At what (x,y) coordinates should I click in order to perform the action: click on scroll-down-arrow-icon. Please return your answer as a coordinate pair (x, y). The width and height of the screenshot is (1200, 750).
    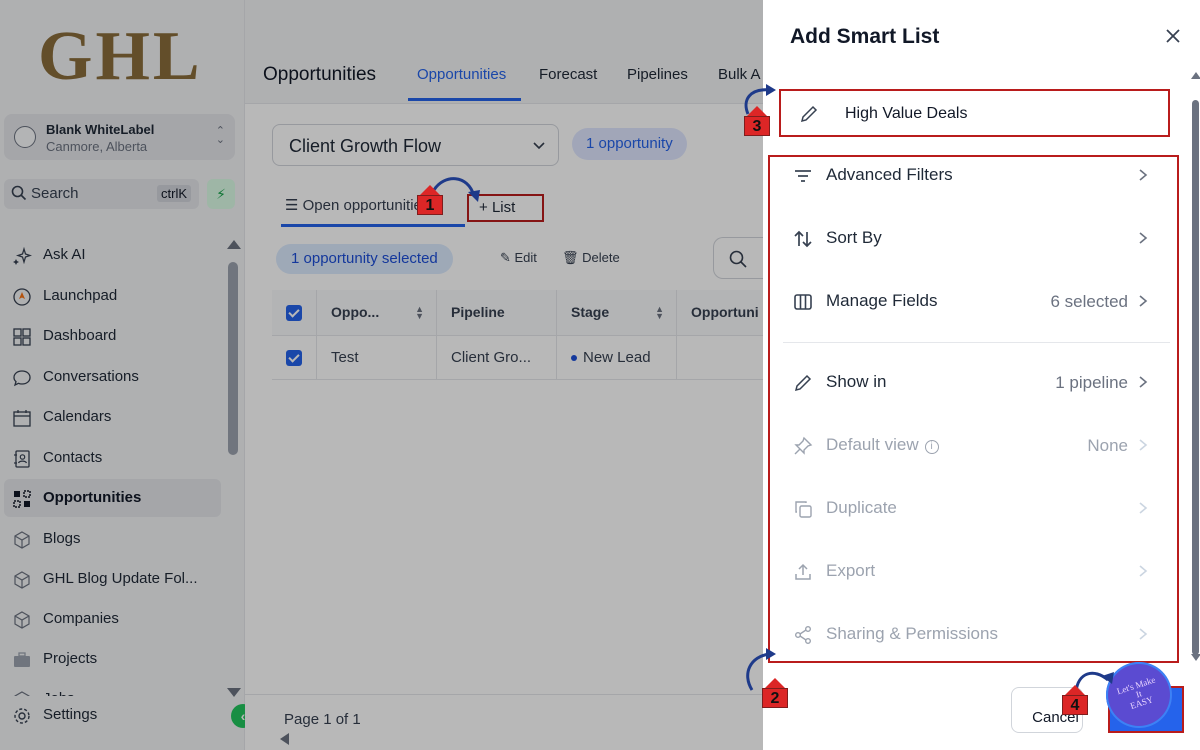
    Looking at the image, I should click on (1195, 657).